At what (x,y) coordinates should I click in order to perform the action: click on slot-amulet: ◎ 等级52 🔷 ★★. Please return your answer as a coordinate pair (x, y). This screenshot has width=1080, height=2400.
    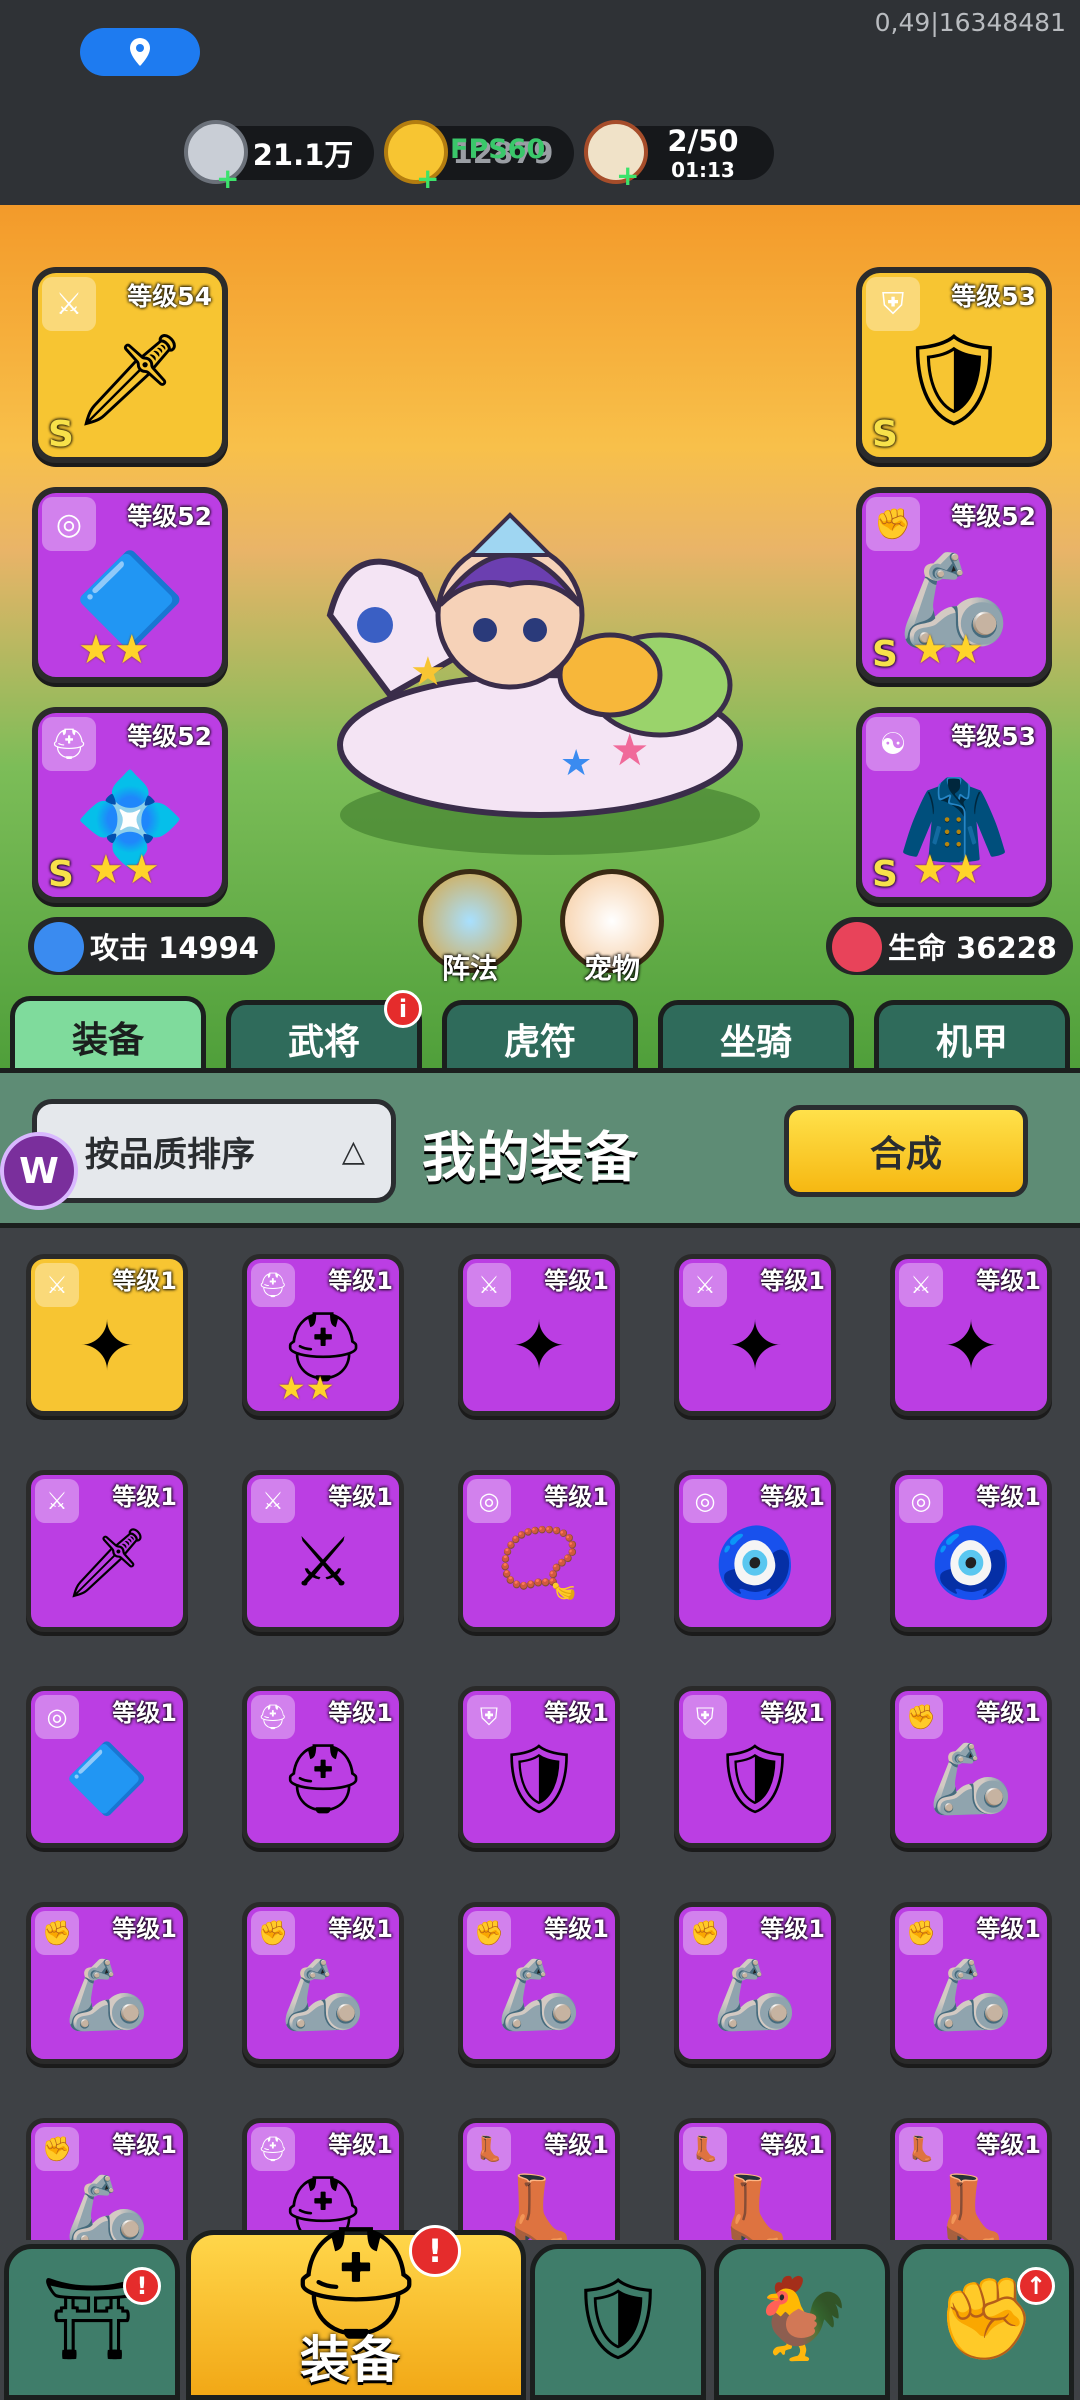
    Looking at the image, I should click on (130, 585).